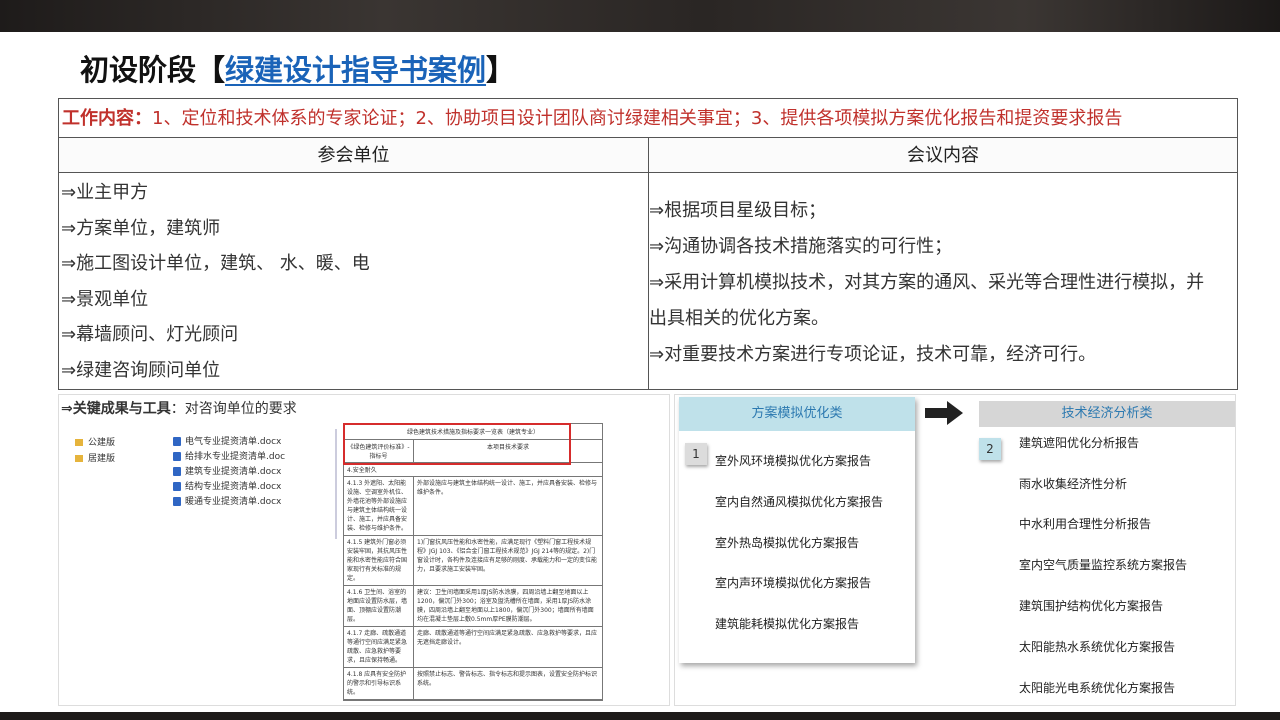  I want to click on report-item: 建筑遮阳优化分析报告, so click(1079, 443).